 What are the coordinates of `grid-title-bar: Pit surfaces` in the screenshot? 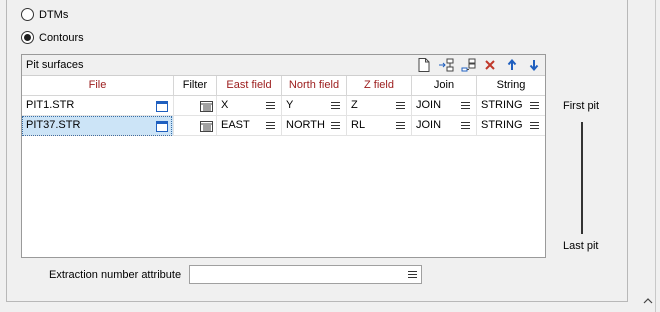 It's located at (283, 65).